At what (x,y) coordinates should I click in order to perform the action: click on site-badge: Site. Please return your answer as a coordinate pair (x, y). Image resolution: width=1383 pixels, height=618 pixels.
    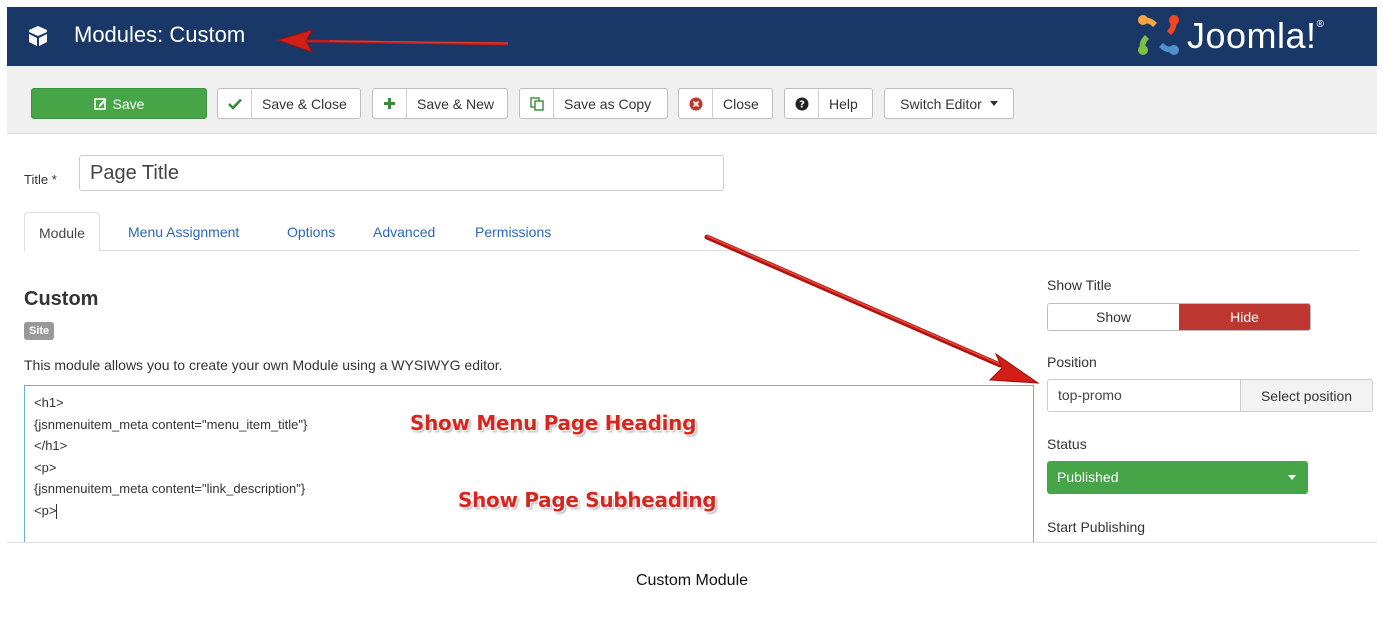
    Looking at the image, I should click on (39, 331).